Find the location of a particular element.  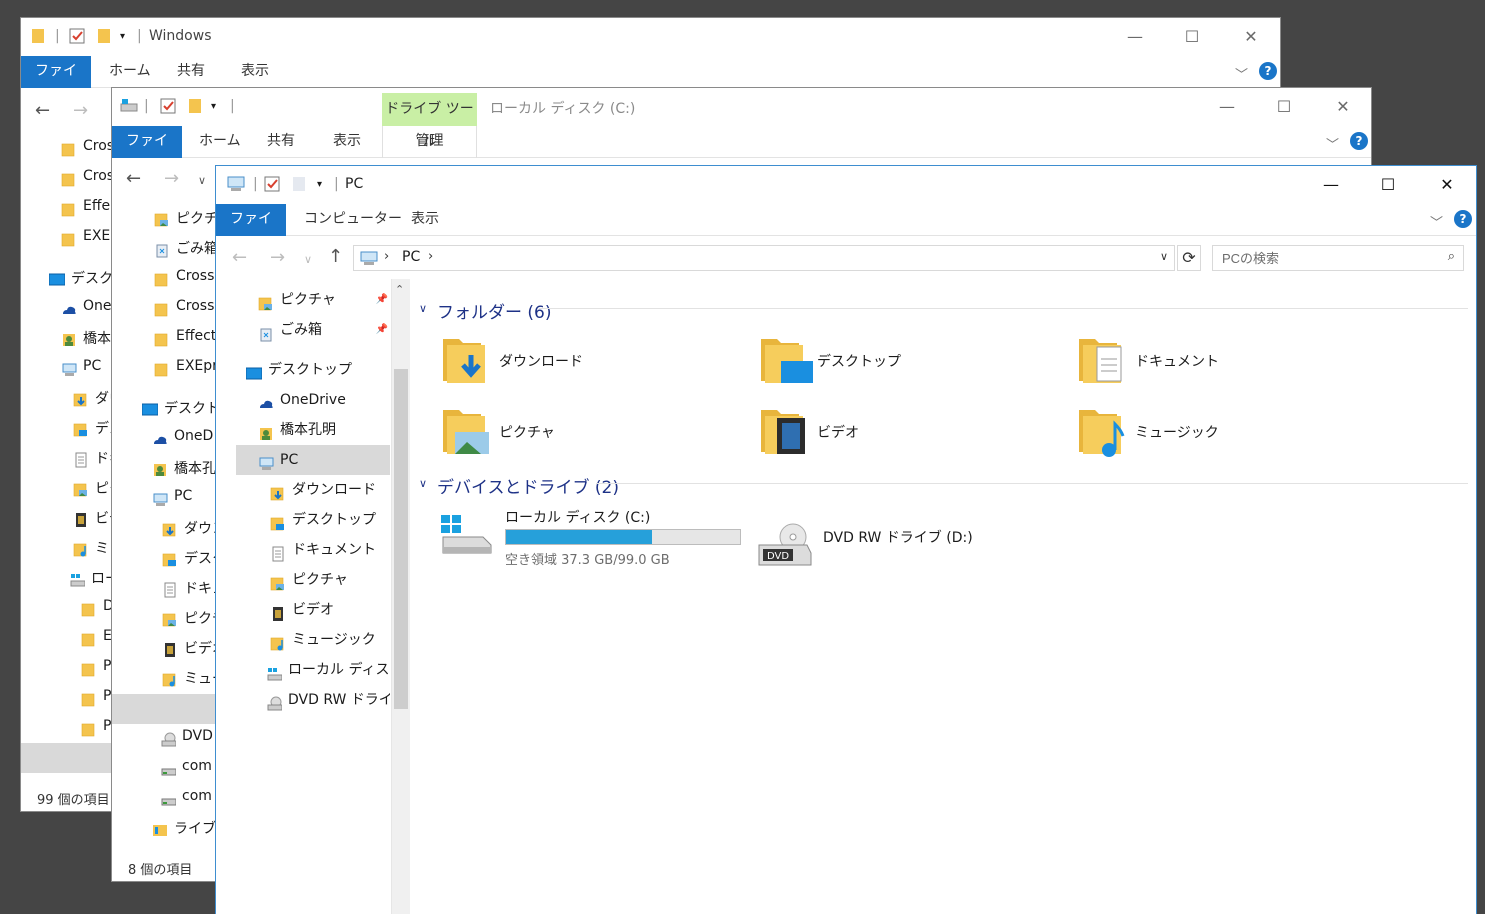

breadcrumb-pc: PC is located at coordinates (411, 257).